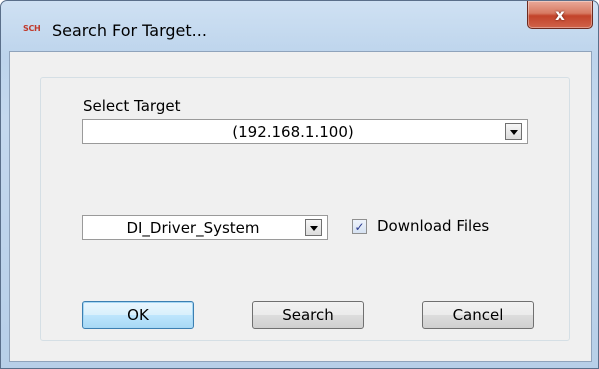  What do you see at coordinates (293, 131) in the screenshot?
I see `target-dropdown-value: (192.168.1.100)` at bounding box center [293, 131].